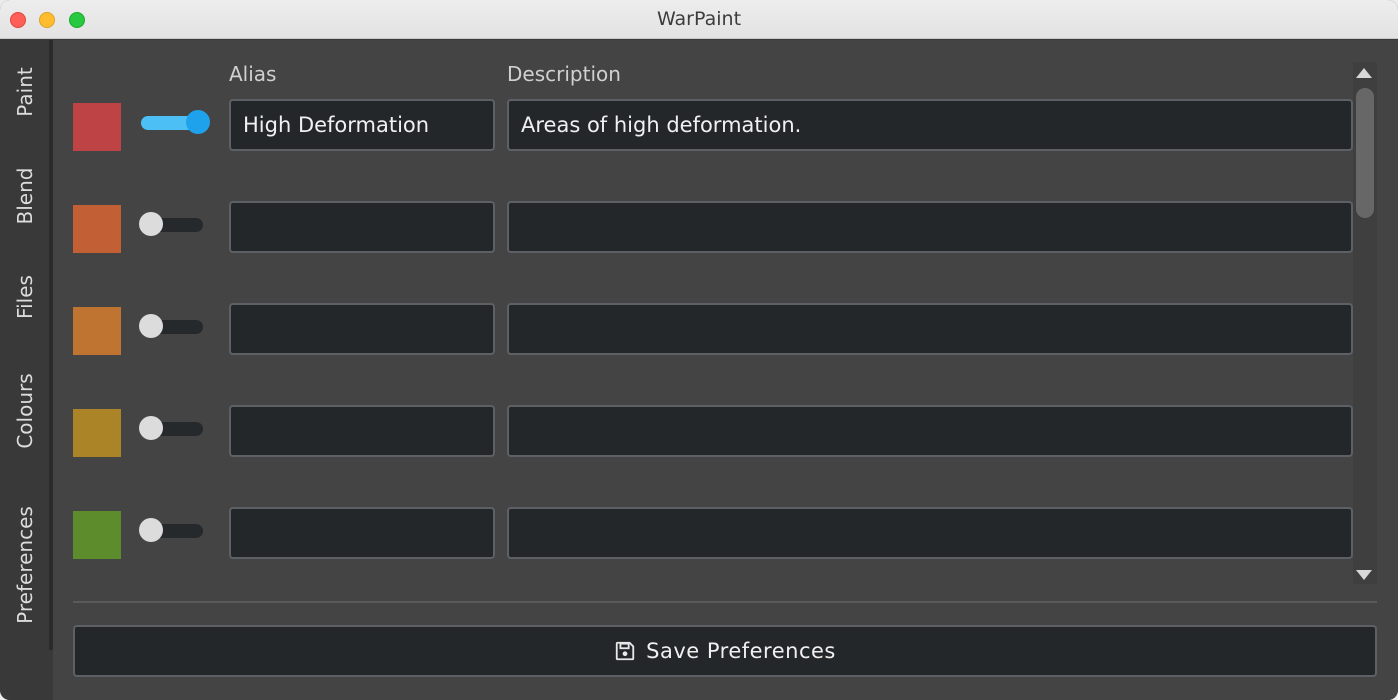 The width and height of the screenshot is (1398, 700). Describe the element at coordinates (564, 74) in the screenshot. I see `description-column-header: Description` at that location.